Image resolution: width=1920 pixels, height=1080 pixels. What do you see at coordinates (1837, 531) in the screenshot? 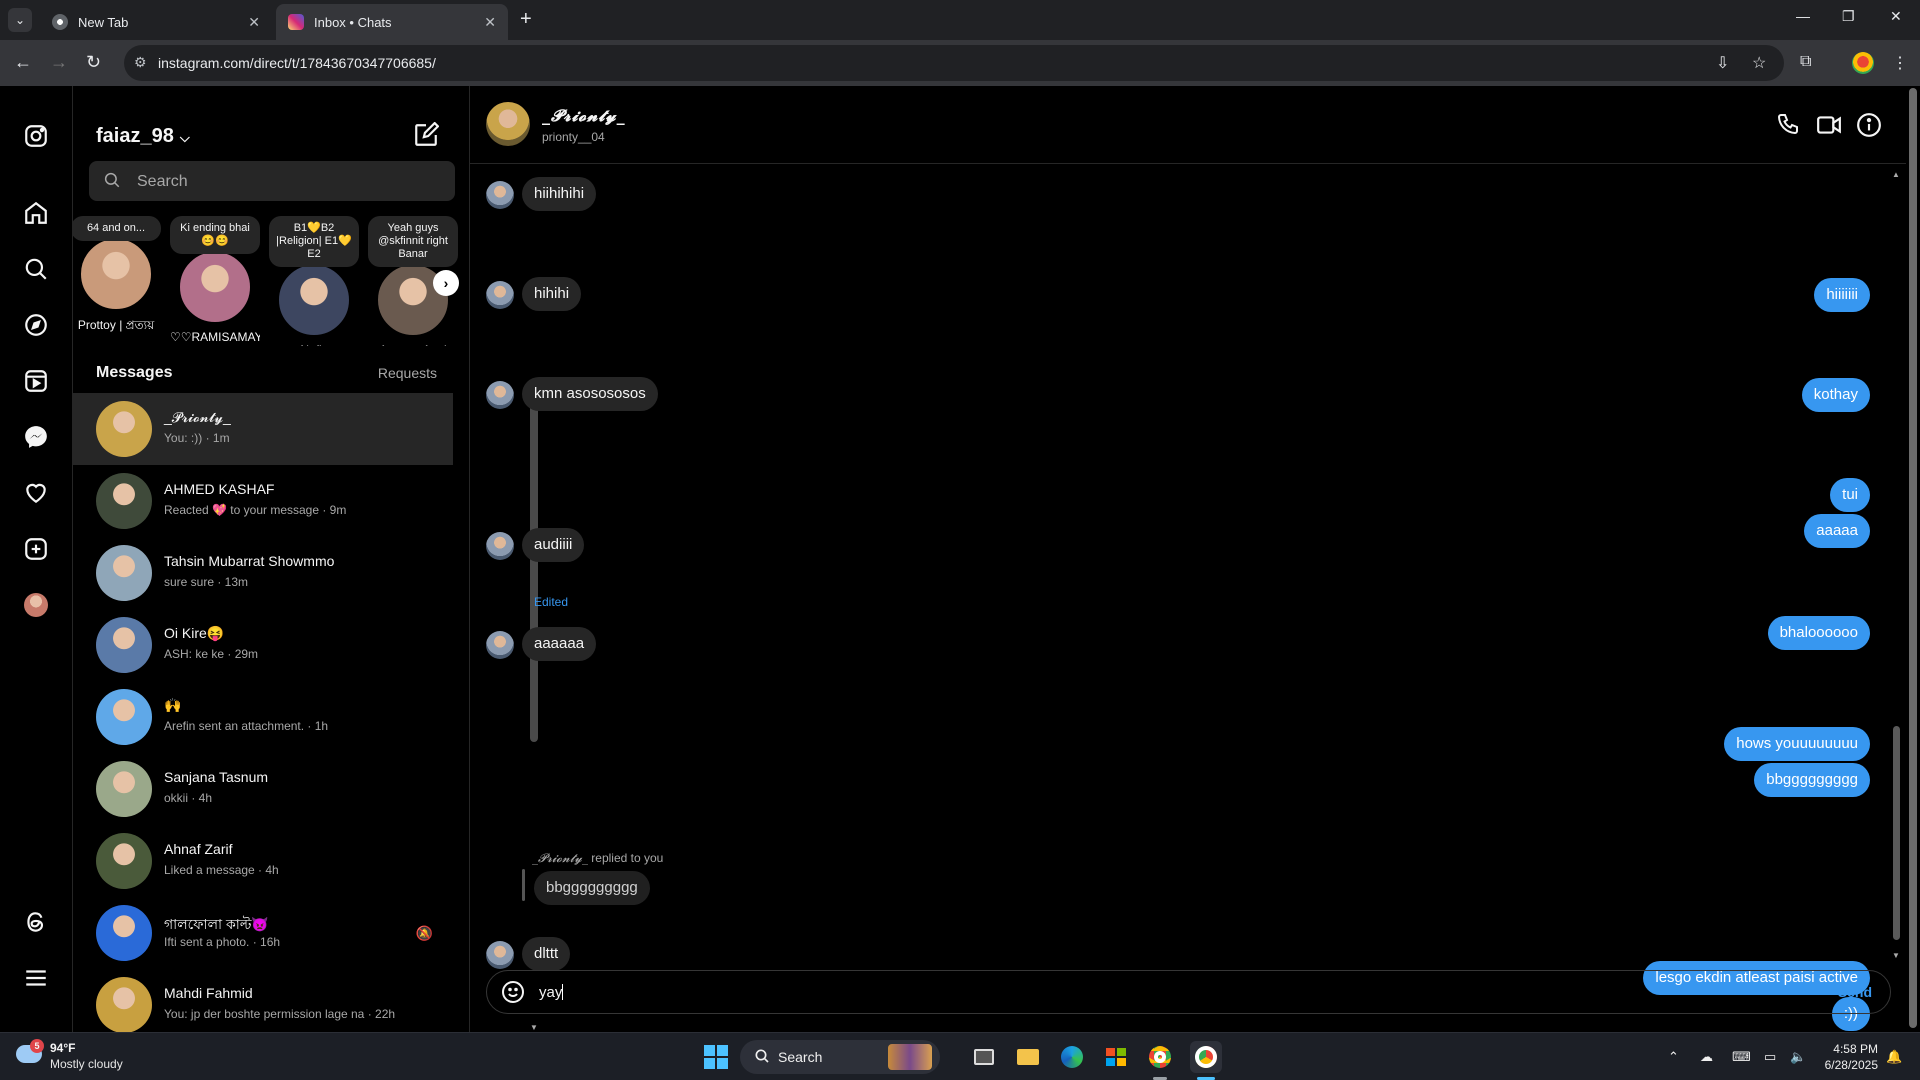
I see `sent-message: aaaaa` at bounding box center [1837, 531].